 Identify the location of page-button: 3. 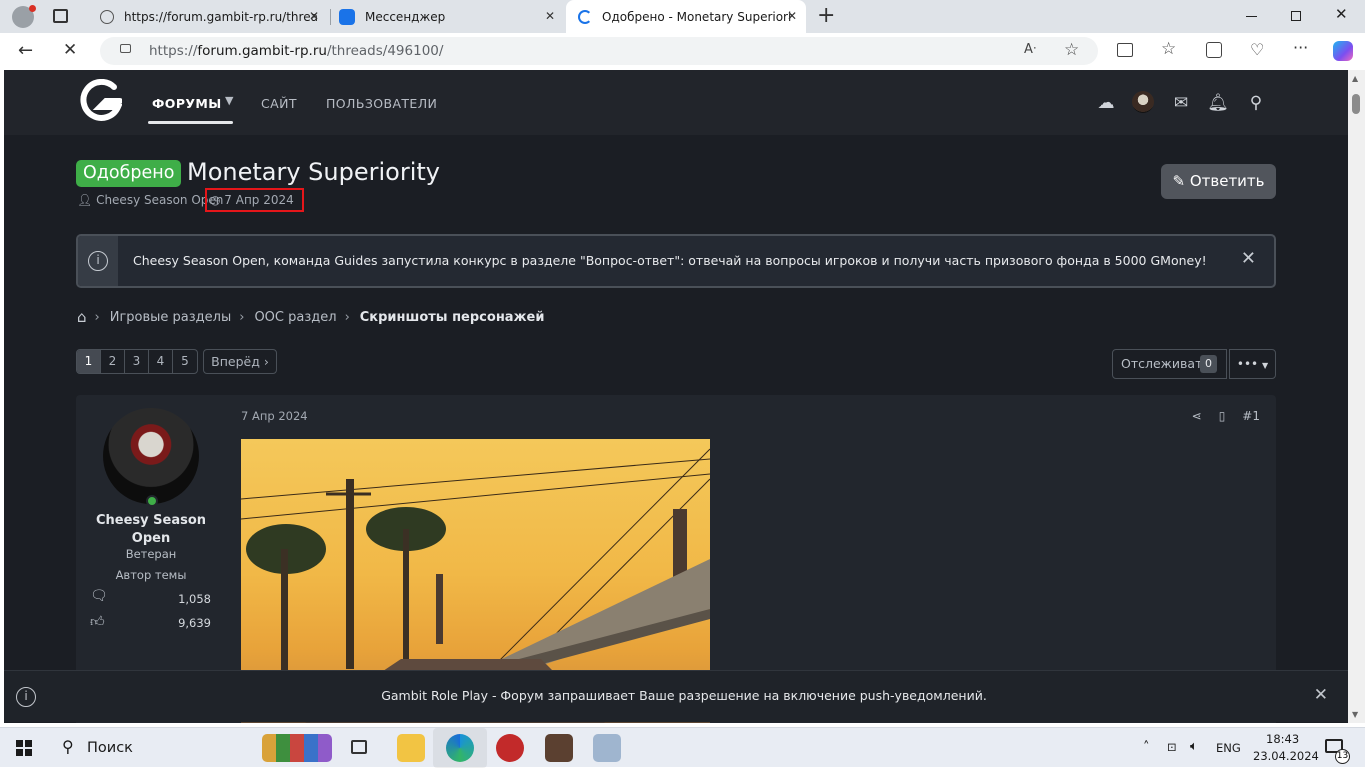
(137, 361).